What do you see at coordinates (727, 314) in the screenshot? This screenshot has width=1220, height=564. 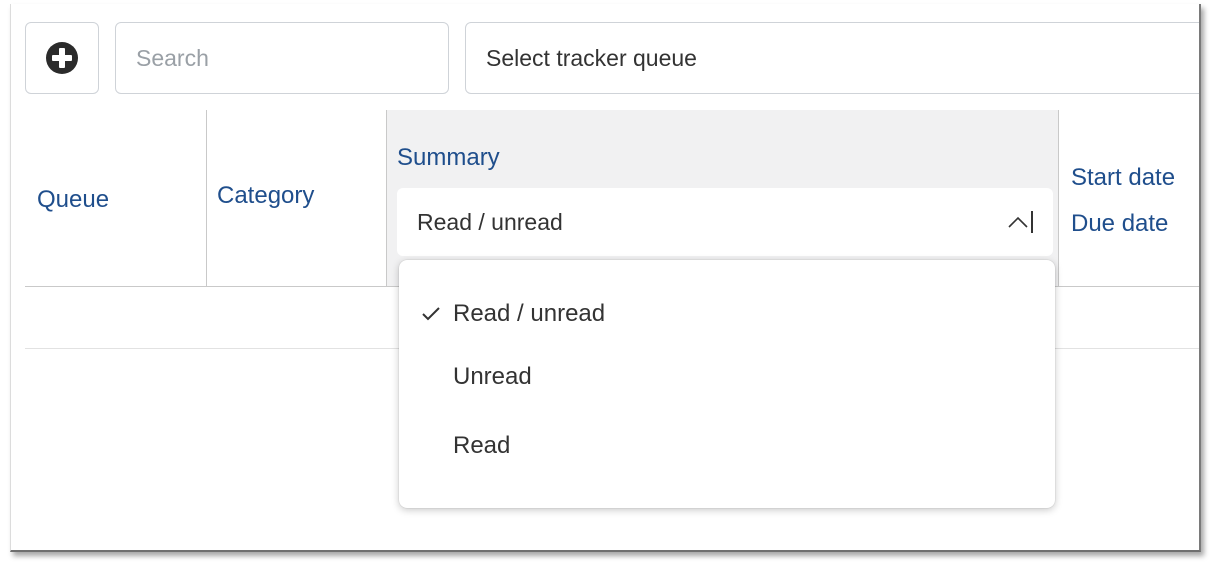 I see `dropdown-option-read-unread: Read / unread` at bounding box center [727, 314].